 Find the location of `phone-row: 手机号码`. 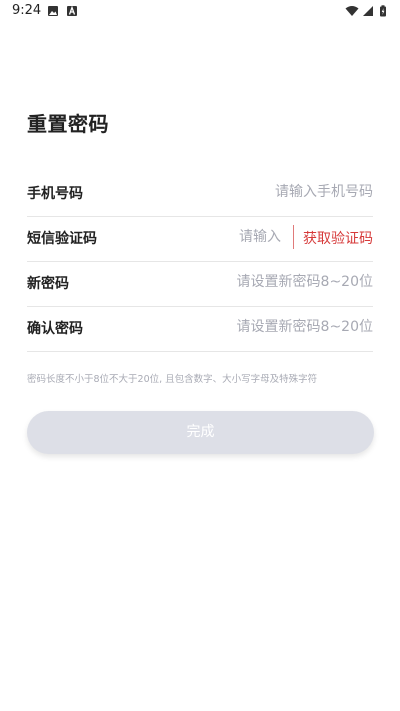

phone-row: 手机号码 is located at coordinates (200, 194).